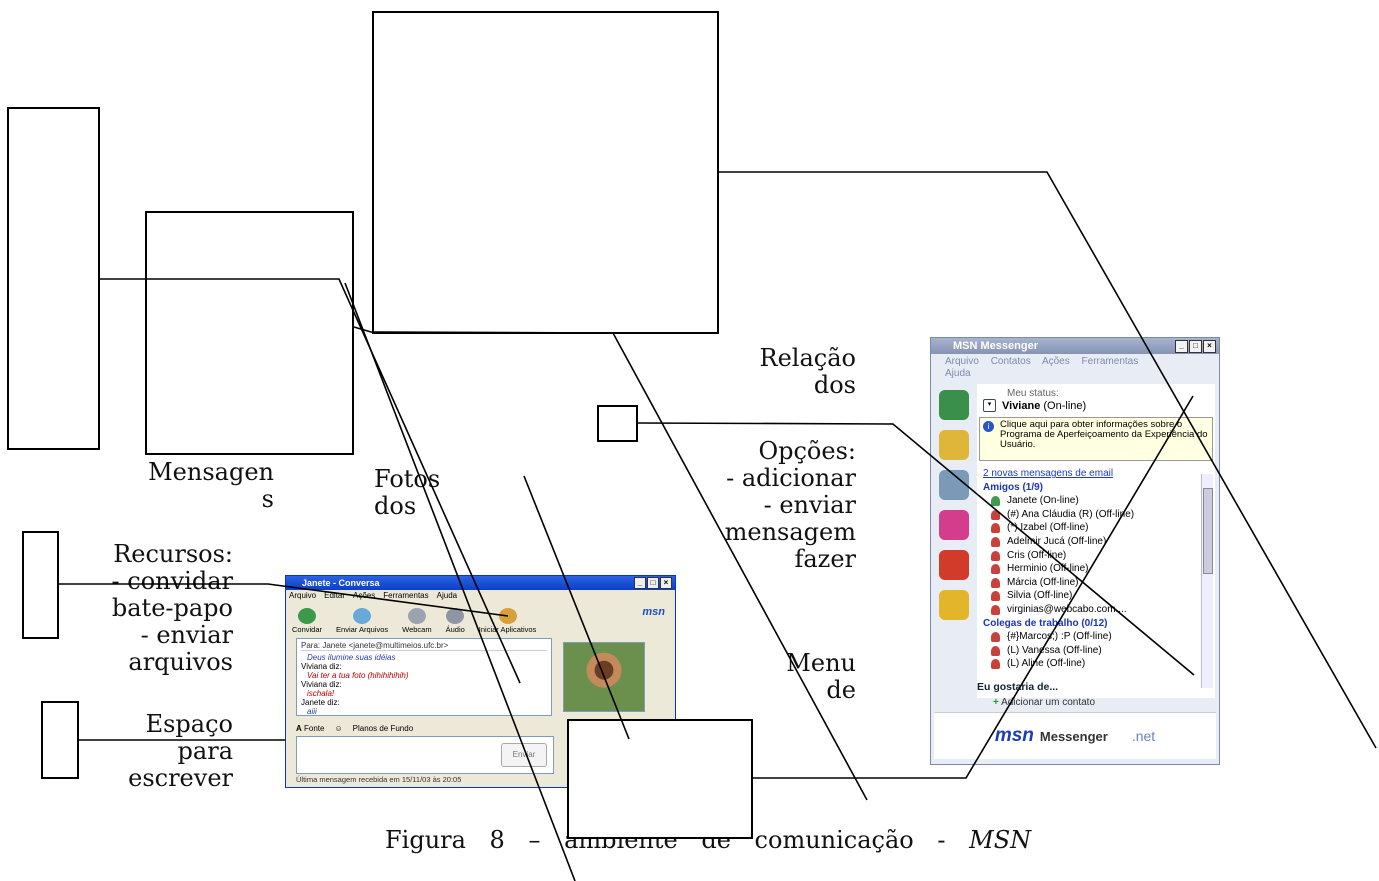  I want to click on emoticon-icon: ☺, so click(338, 729).